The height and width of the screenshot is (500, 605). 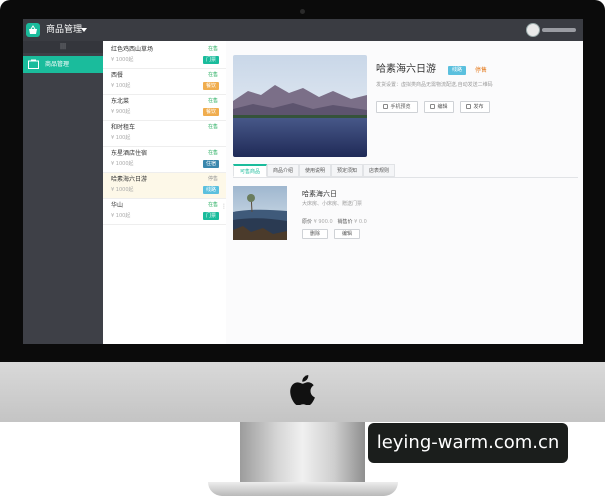 I want to click on list-item: 华山 ¥ 100起 在售门票, so click(x=164, y=212).